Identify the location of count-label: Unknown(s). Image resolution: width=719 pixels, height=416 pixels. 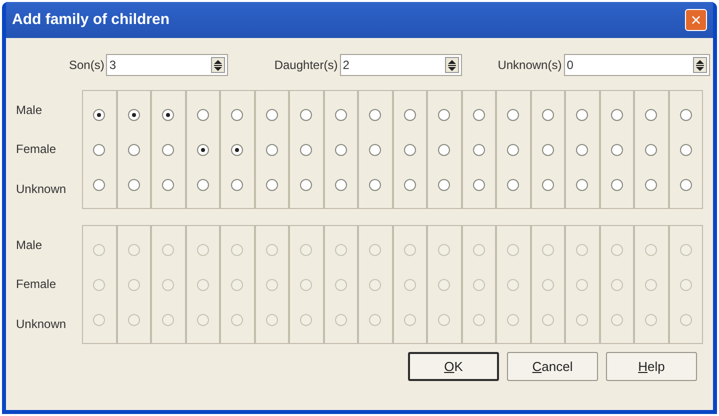
(530, 65).